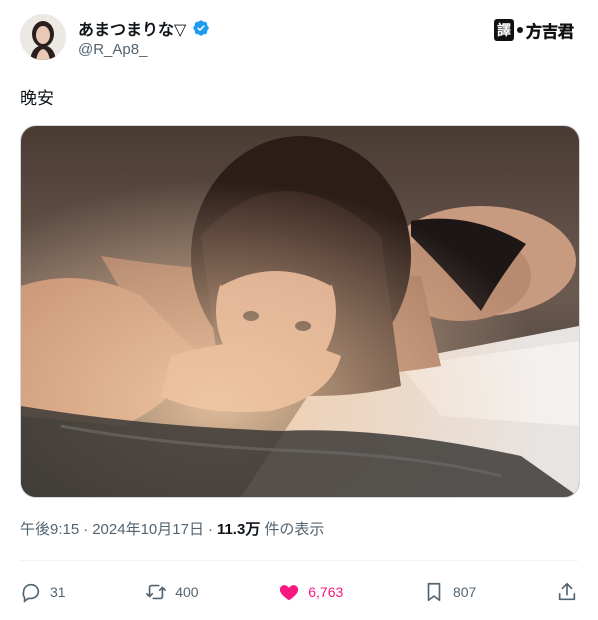  Describe the element at coordinates (43, 592) in the screenshot. I see `reply-button: 31` at that location.